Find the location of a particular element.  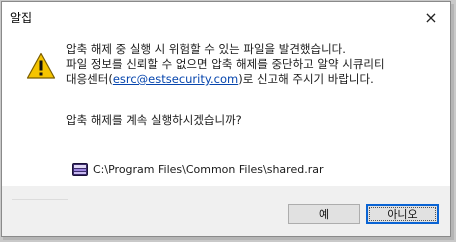

warning-icon is located at coordinates (41, 65).